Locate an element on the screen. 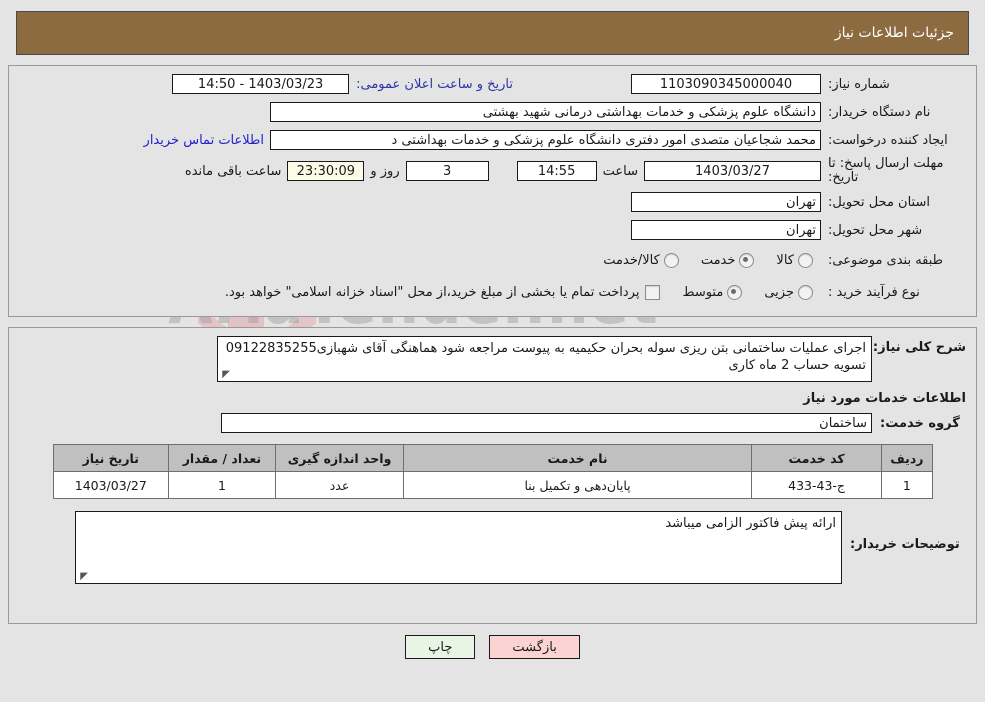 The height and width of the screenshot is (702, 985). announcement-label: تاریخ و ساعت اعلان عمومی: is located at coordinates (434, 84).